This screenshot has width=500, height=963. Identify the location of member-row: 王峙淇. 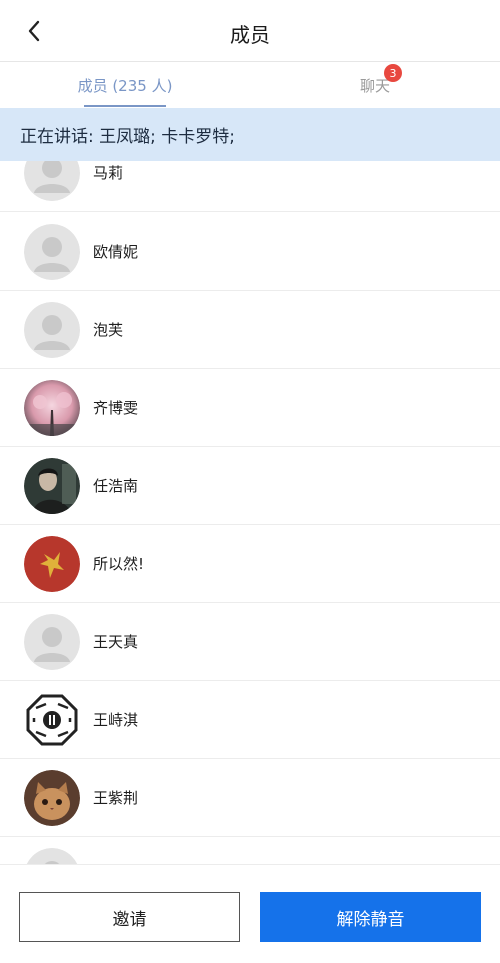
(250, 720).